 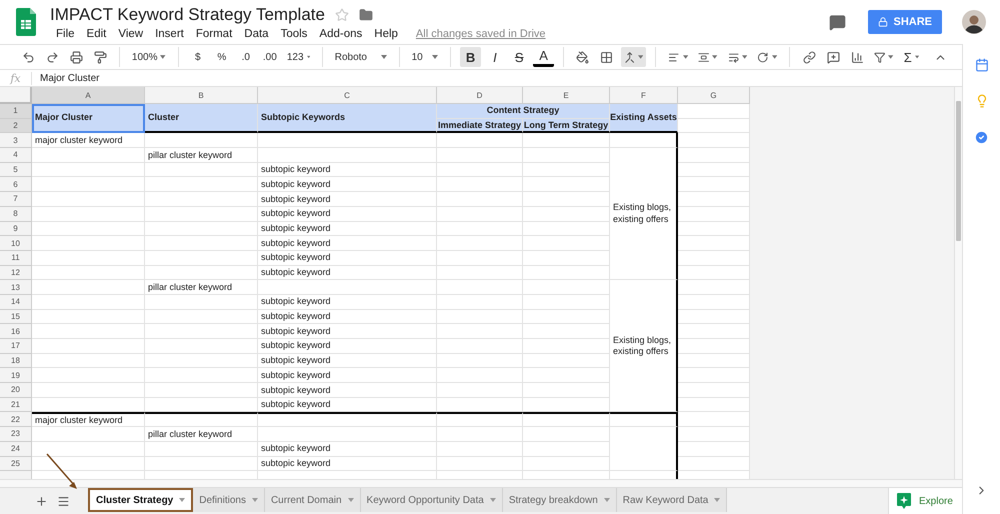 I want to click on table-cell: major cluster keyword, so click(x=88, y=420).